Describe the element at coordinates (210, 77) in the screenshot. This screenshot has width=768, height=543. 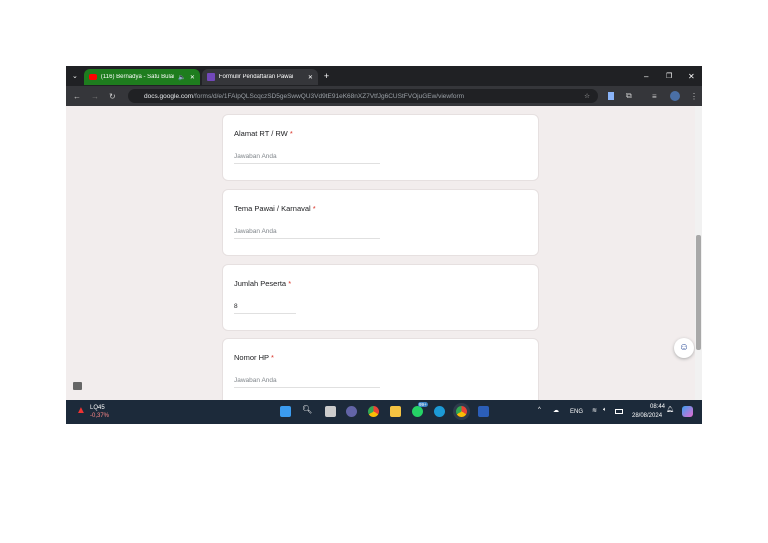
I see `forms-icon` at that location.